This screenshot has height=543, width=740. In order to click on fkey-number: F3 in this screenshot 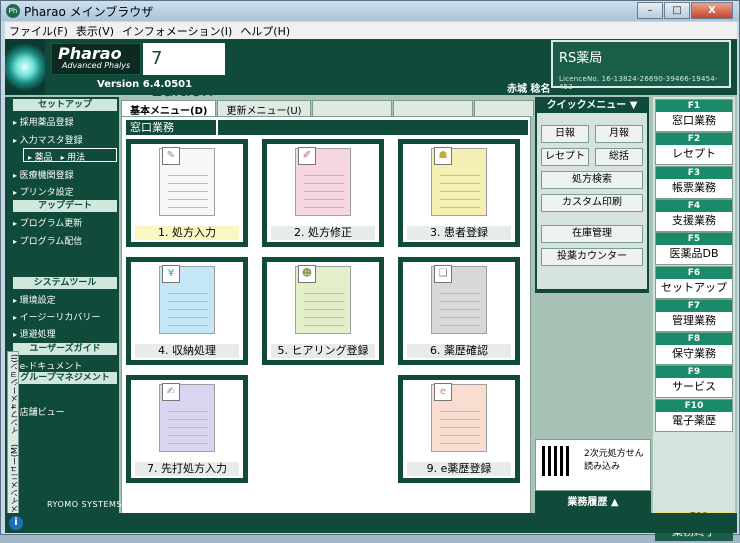, I will do `click(694, 172)`.